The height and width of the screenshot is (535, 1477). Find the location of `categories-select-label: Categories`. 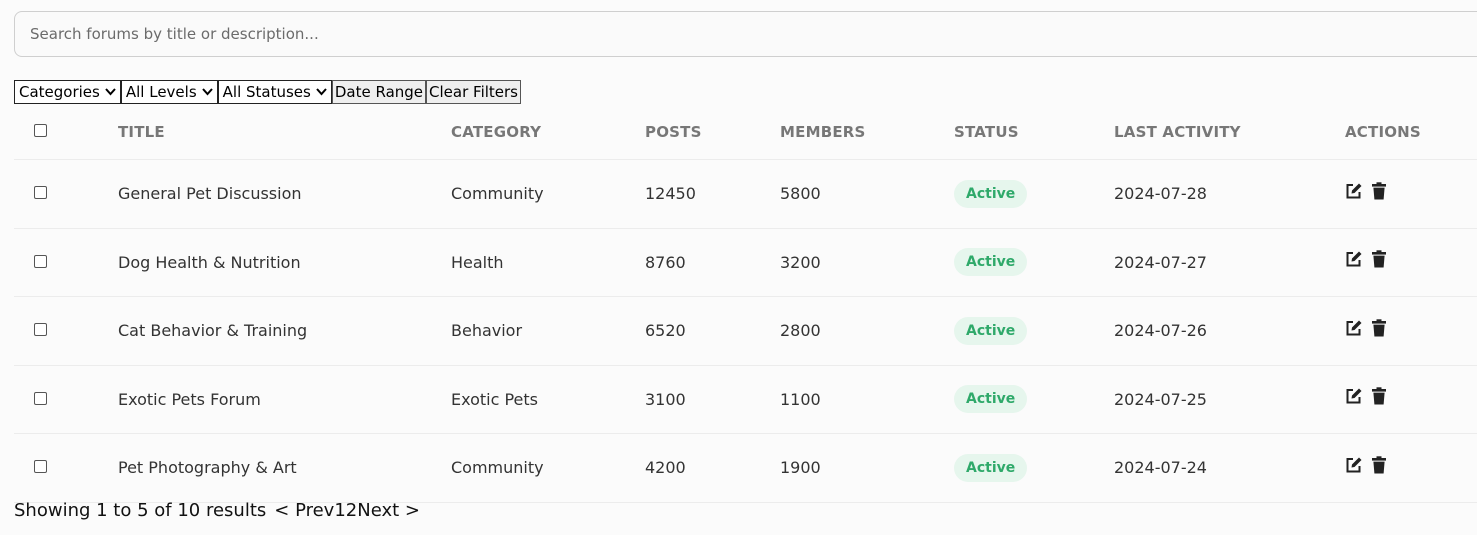

categories-select-label: Categories is located at coordinates (59, 92).